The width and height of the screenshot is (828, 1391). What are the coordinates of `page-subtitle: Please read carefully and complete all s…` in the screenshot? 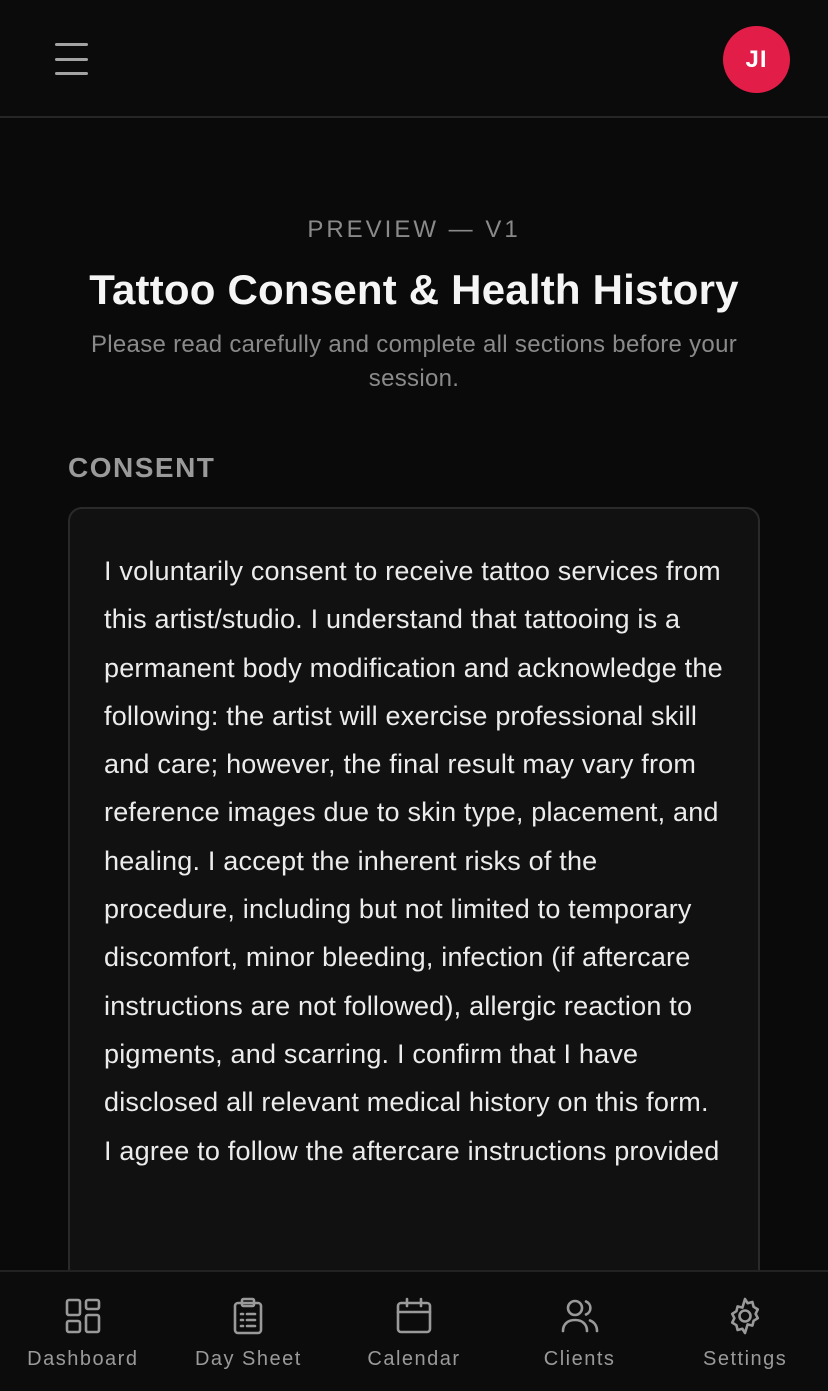 It's located at (414, 361).